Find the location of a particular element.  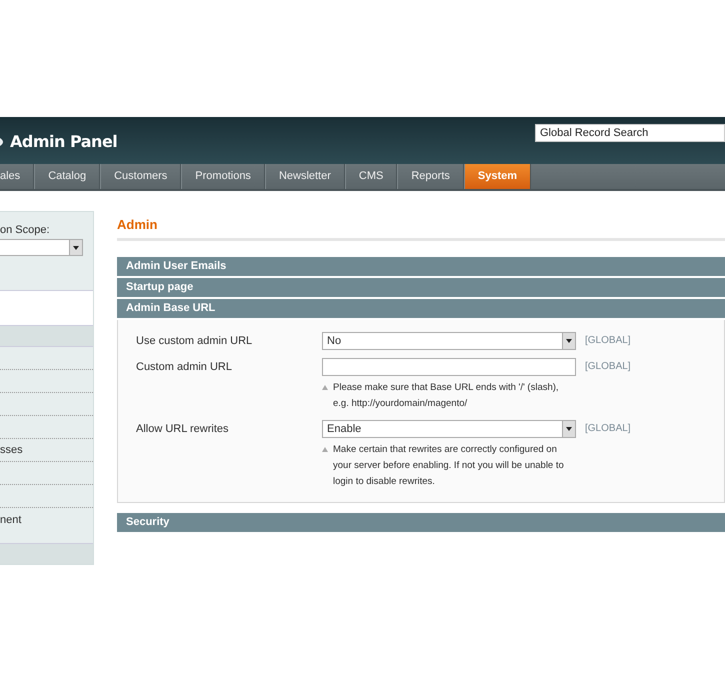

app-title: Admin Panel is located at coordinates (64, 141).